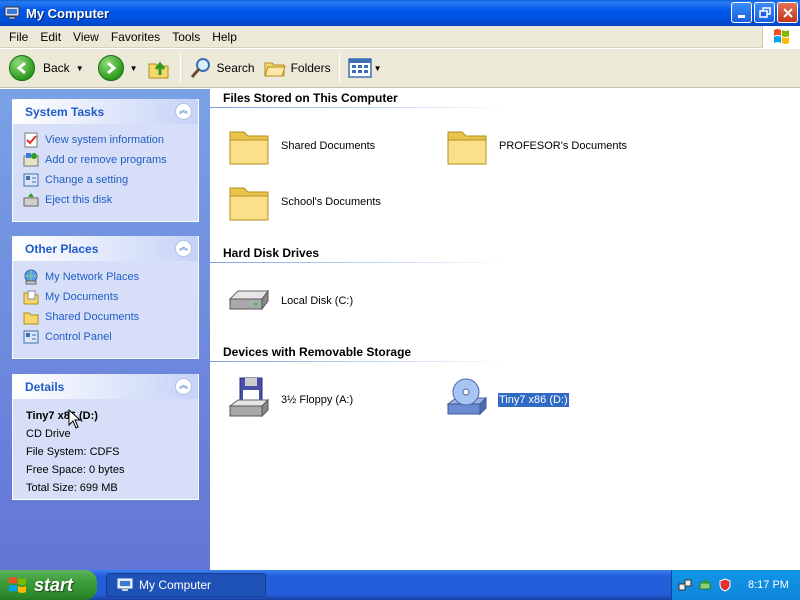 The image size is (800, 600). I want to click on profesor-documents-folder: PROFESOR's Documents, so click(536, 146).